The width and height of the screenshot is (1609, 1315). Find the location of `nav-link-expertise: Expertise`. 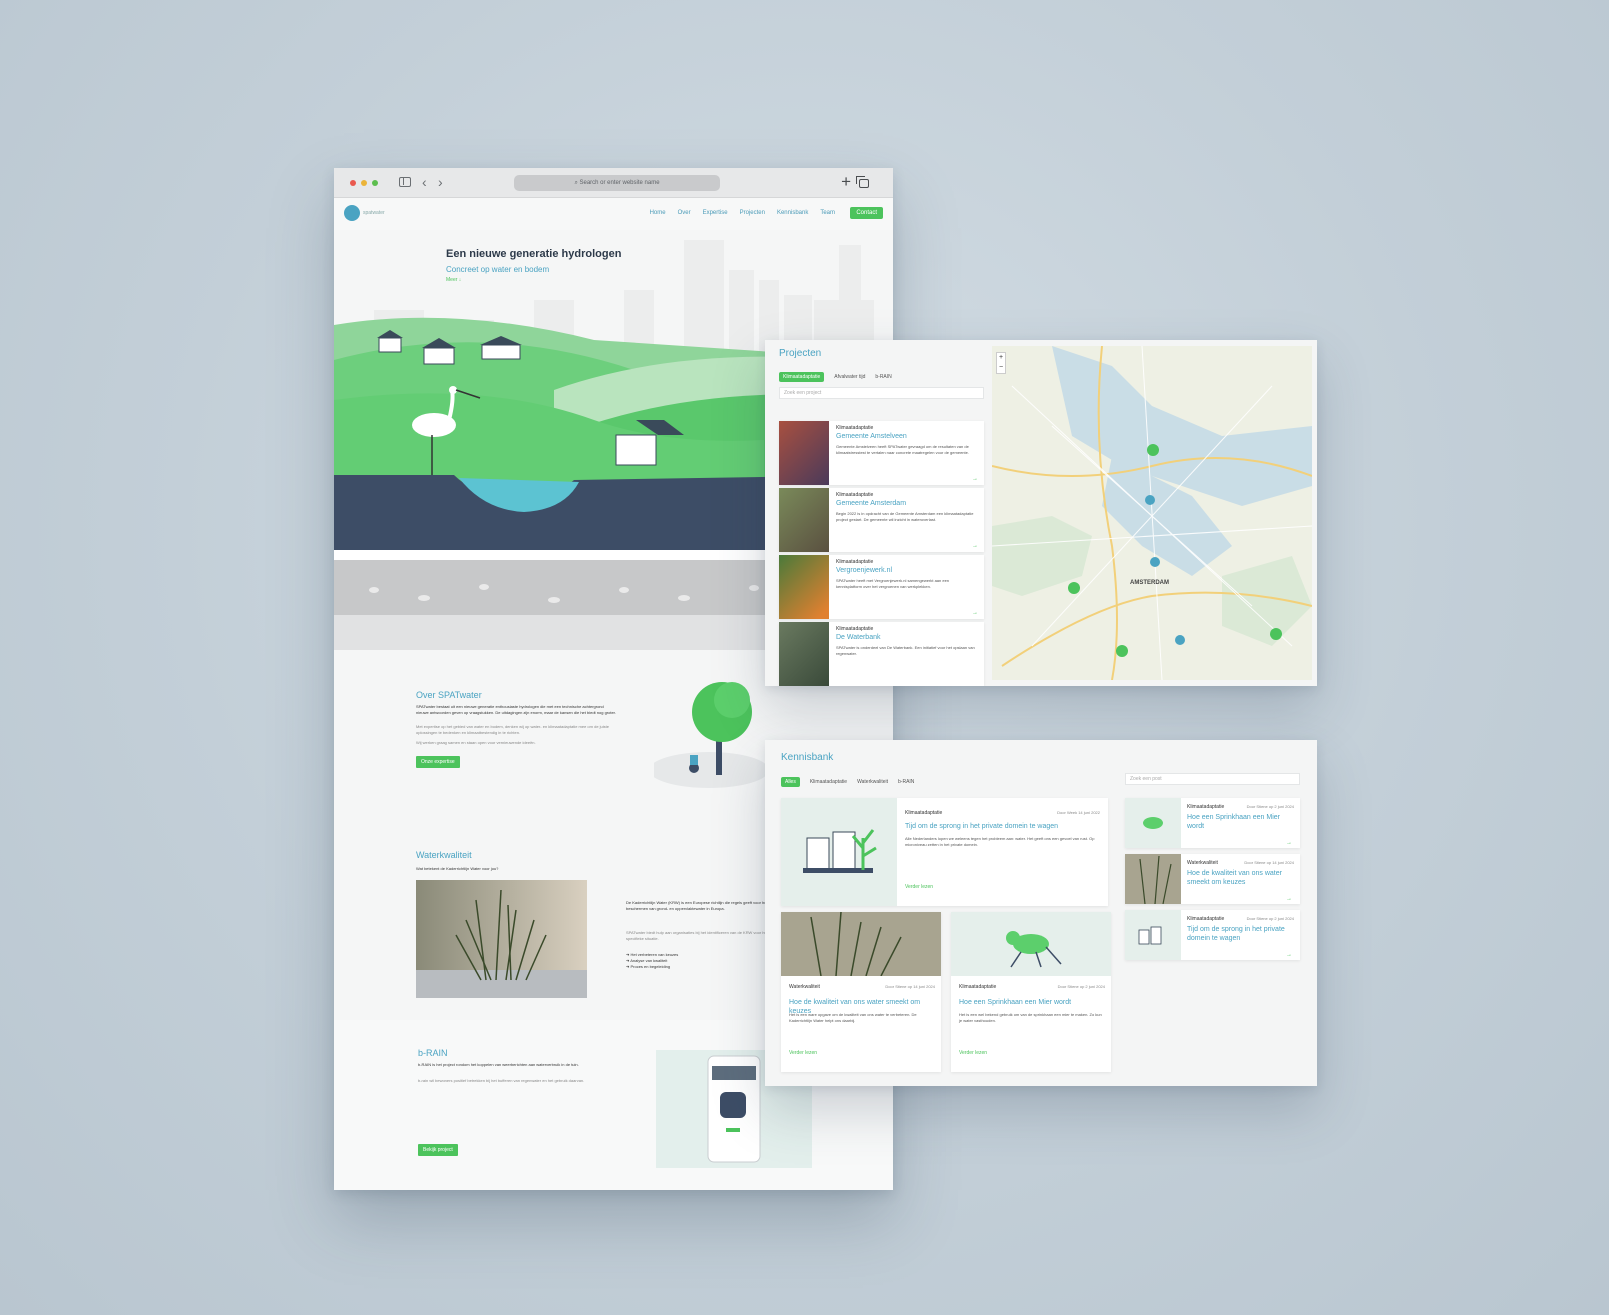

nav-link-expertise: Expertise is located at coordinates (715, 213).